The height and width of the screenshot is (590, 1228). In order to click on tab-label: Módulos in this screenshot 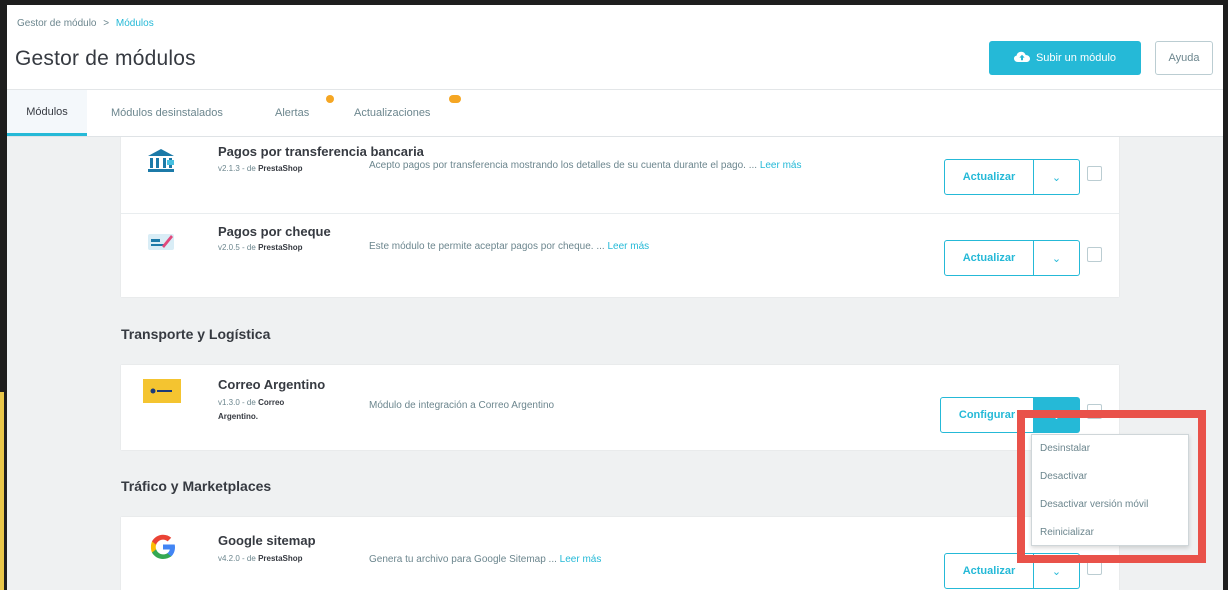, I will do `click(47, 111)`.